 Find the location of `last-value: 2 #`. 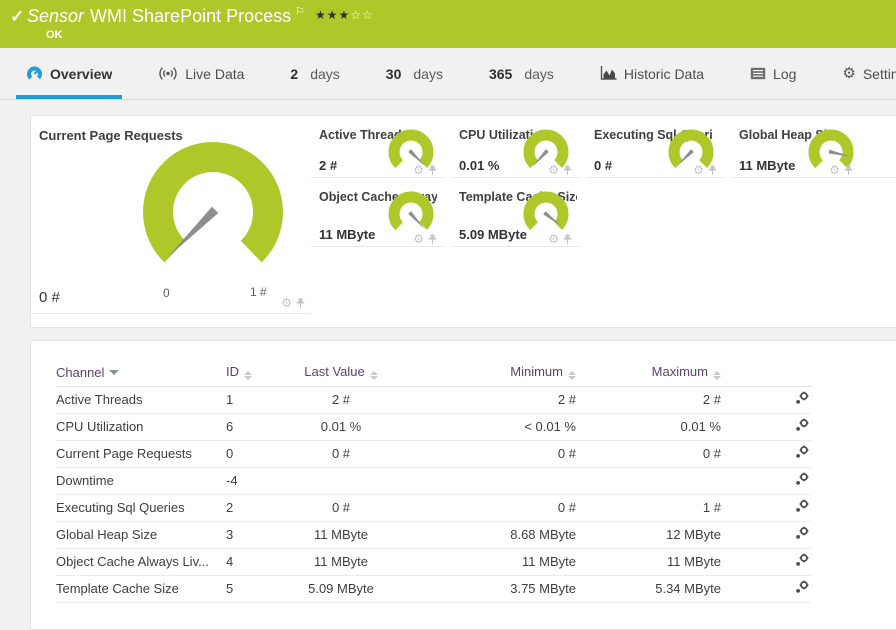

last-value: 2 # is located at coordinates (341, 400).